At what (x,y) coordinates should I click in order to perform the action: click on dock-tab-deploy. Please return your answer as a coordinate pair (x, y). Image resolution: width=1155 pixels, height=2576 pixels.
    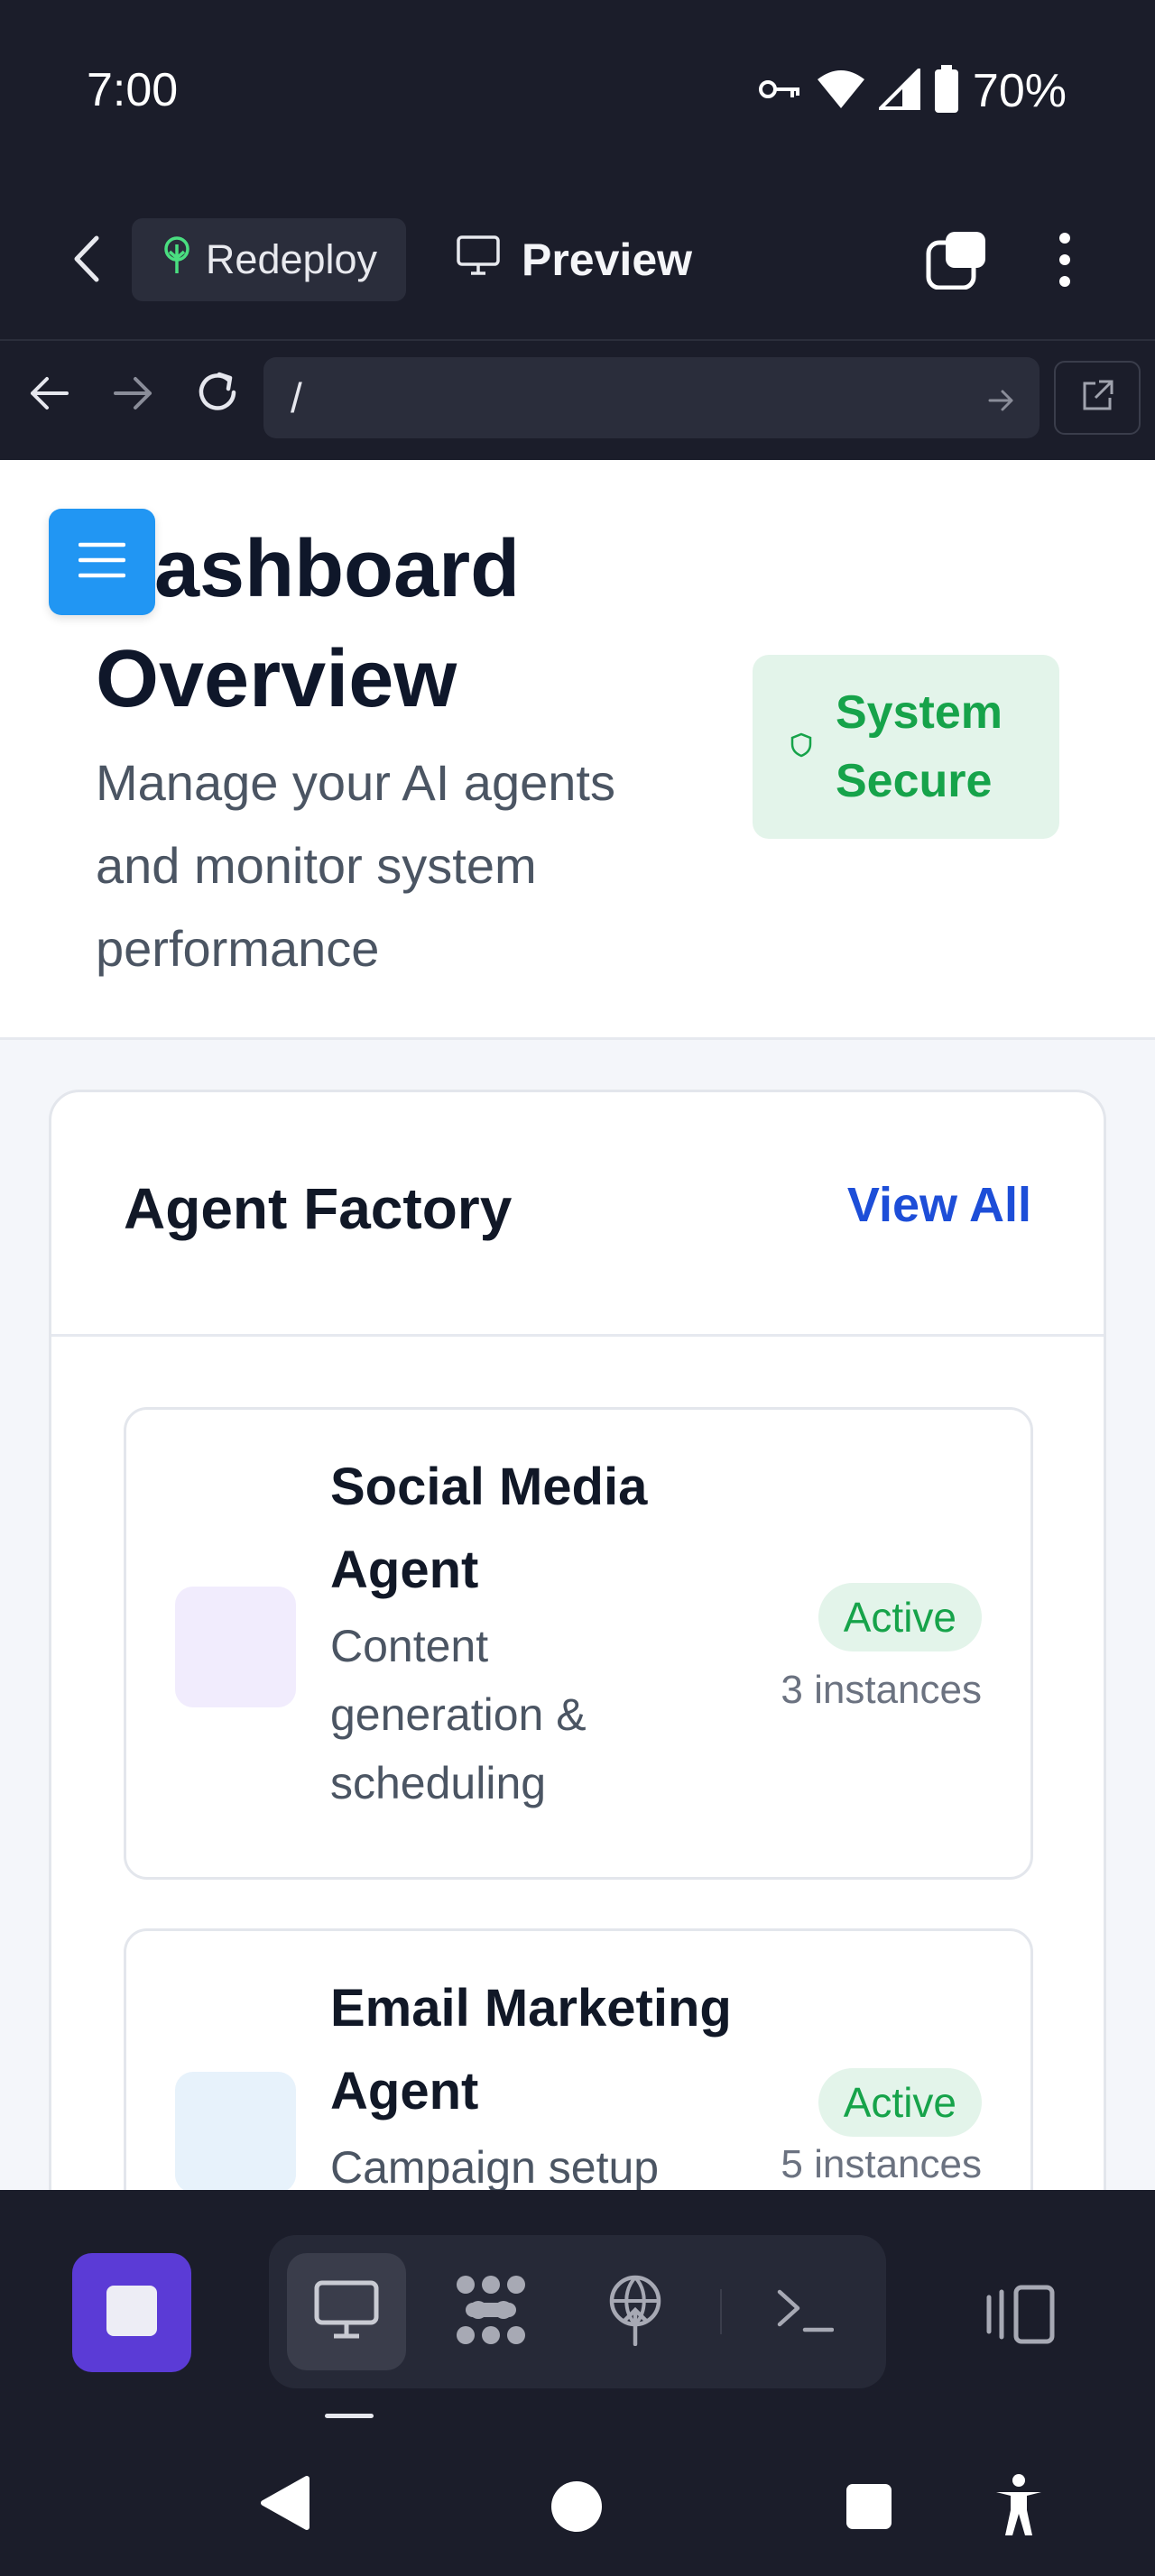
    Looking at the image, I should click on (635, 2311).